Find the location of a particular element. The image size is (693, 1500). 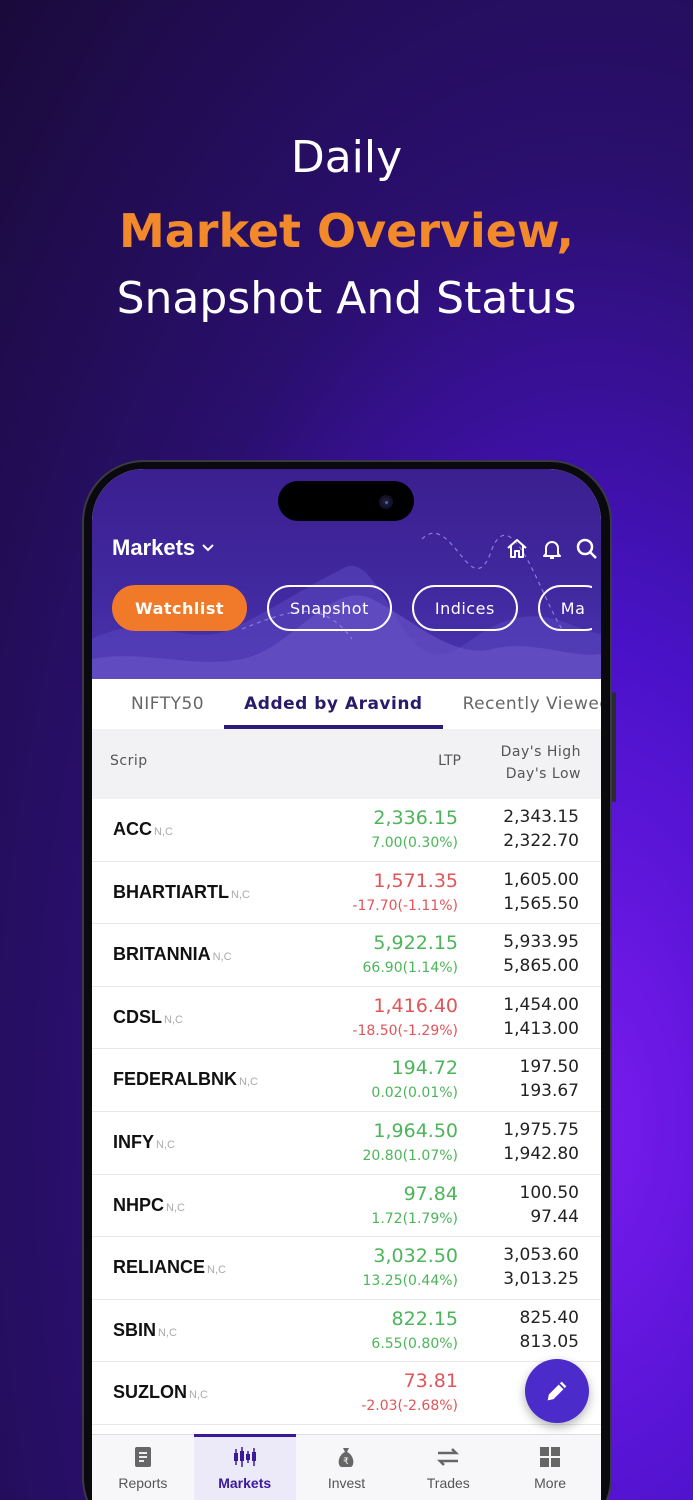

ltp-value: 97.84 is located at coordinates (430, 1193).